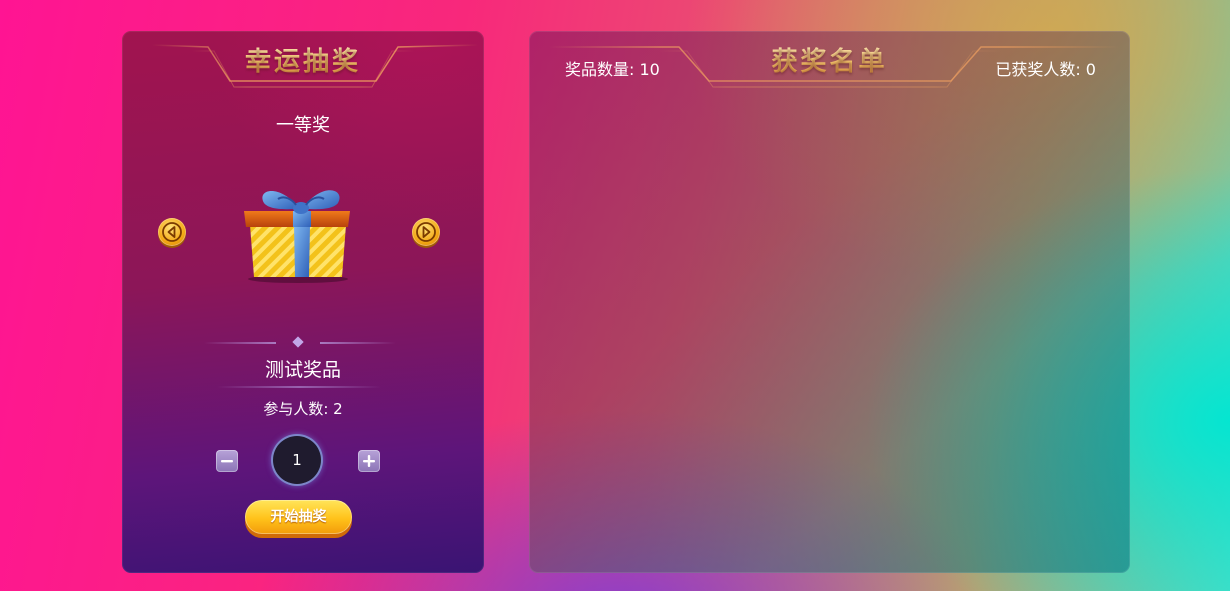 This screenshot has width=1230, height=591. I want to click on panel-title: 幸运抽奖, so click(303, 59).